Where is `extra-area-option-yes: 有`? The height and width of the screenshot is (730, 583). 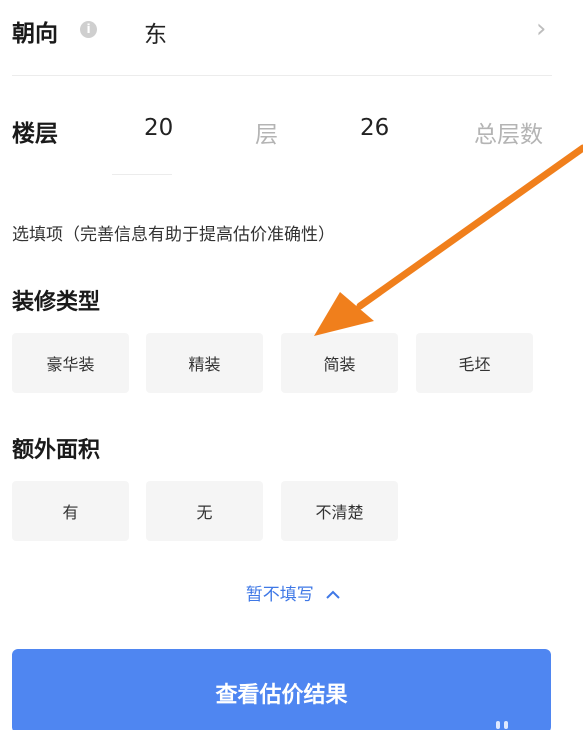
extra-area-option-yes: 有 is located at coordinates (70, 511).